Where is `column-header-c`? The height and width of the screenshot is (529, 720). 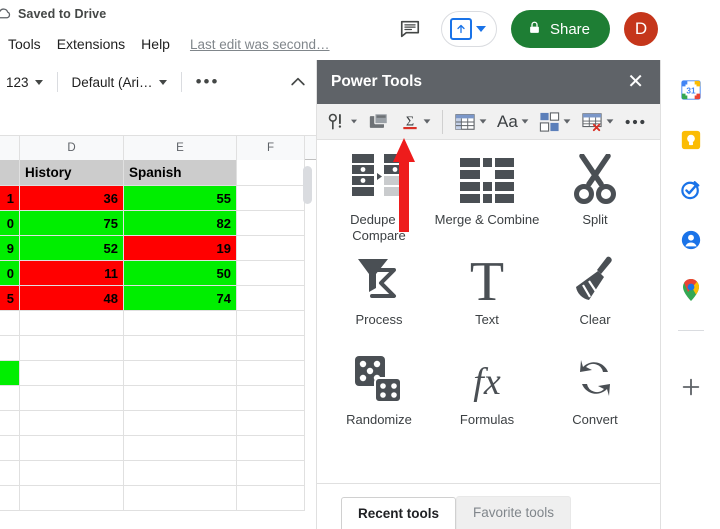
column-header-c is located at coordinates (10, 148).